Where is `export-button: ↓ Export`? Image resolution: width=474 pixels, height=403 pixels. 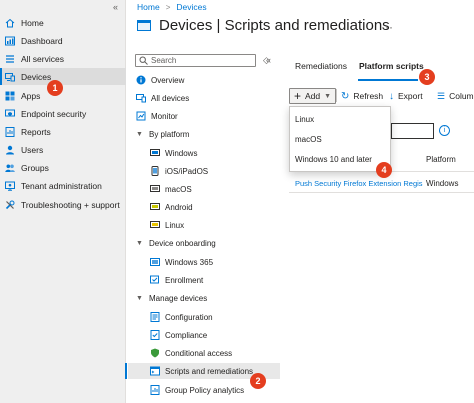
export-button: ↓ Export is located at coordinates (406, 96).